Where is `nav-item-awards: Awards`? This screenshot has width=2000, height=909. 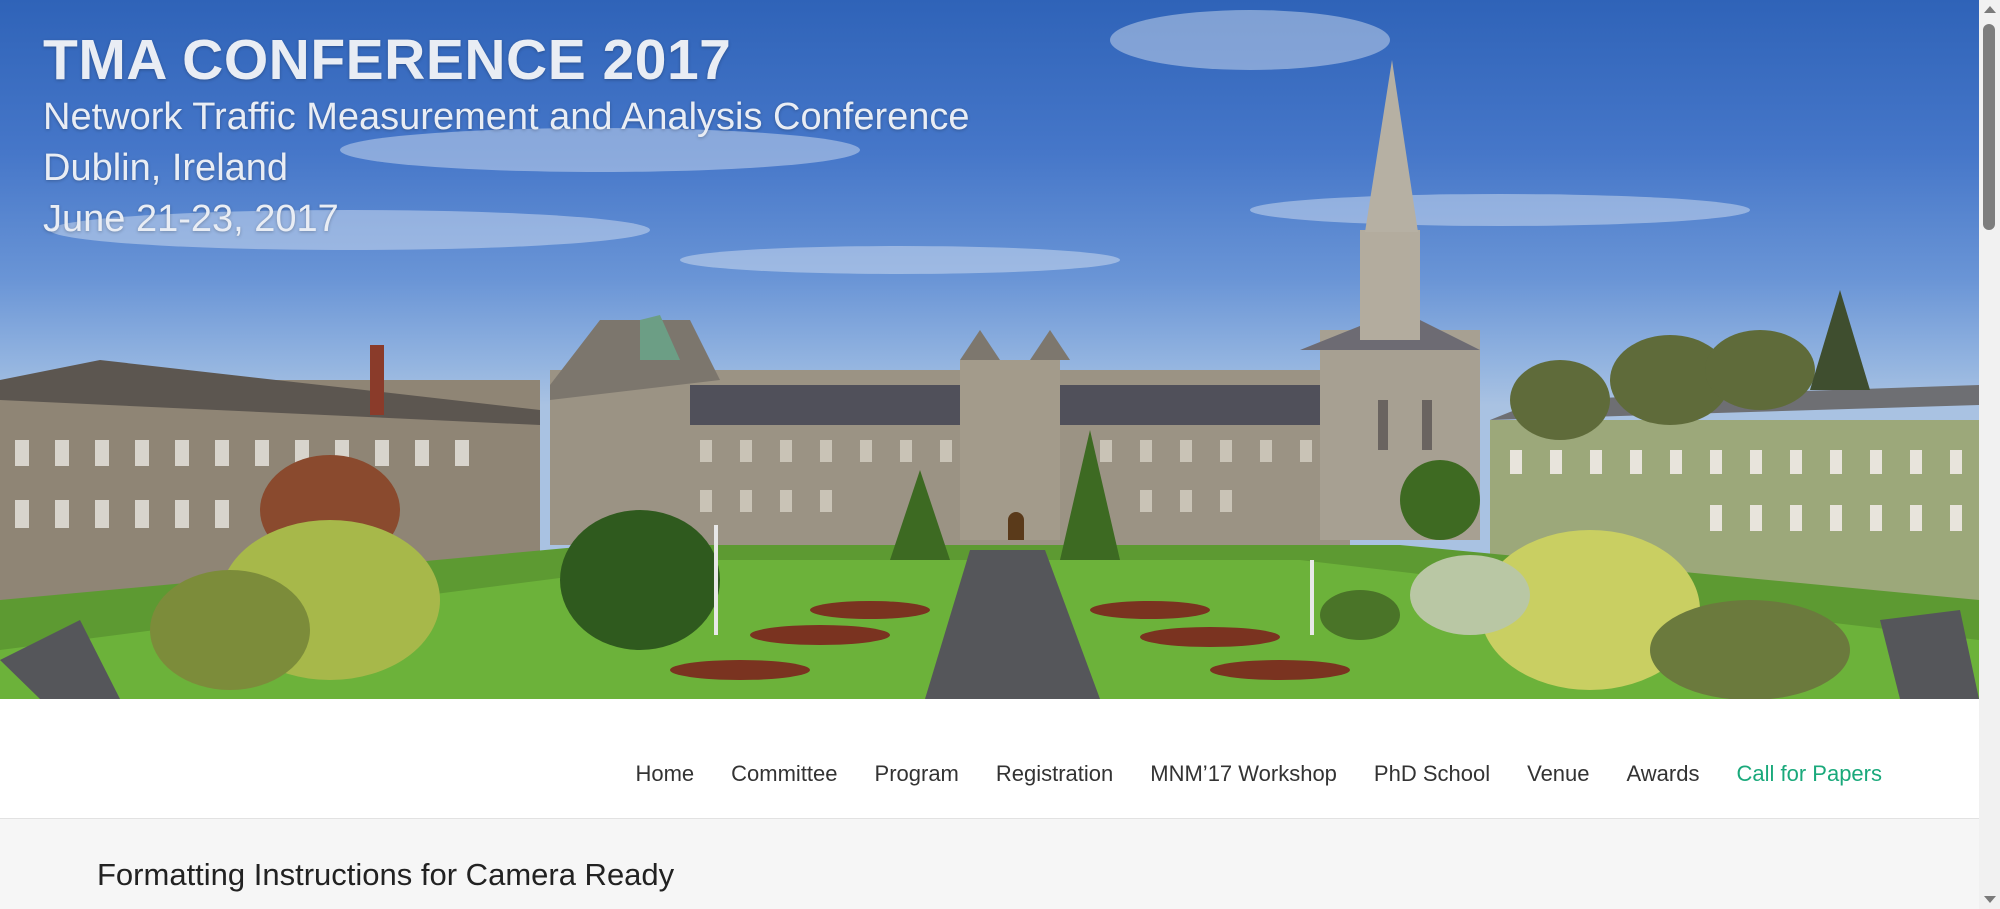 nav-item-awards: Awards is located at coordinates (1663, 774).